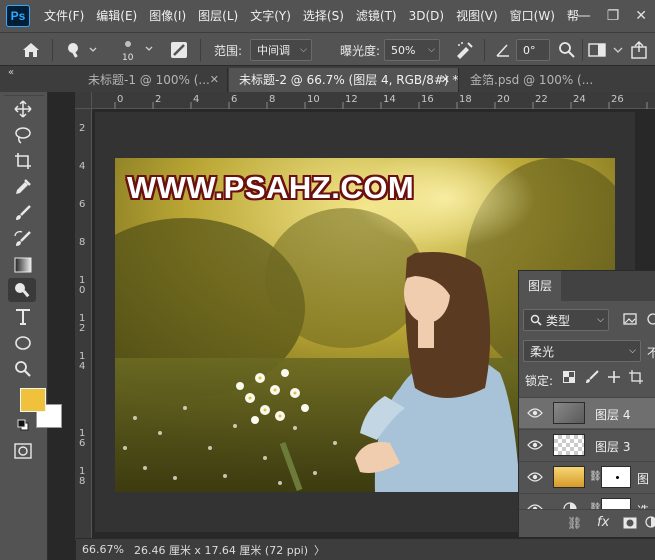 The height and width of the screenshot is (560, 655). What do you see at coordinates (218, 16) in the screenshot?
I see `menu-layer: 图层(L)` at bounding box center [218, 16].